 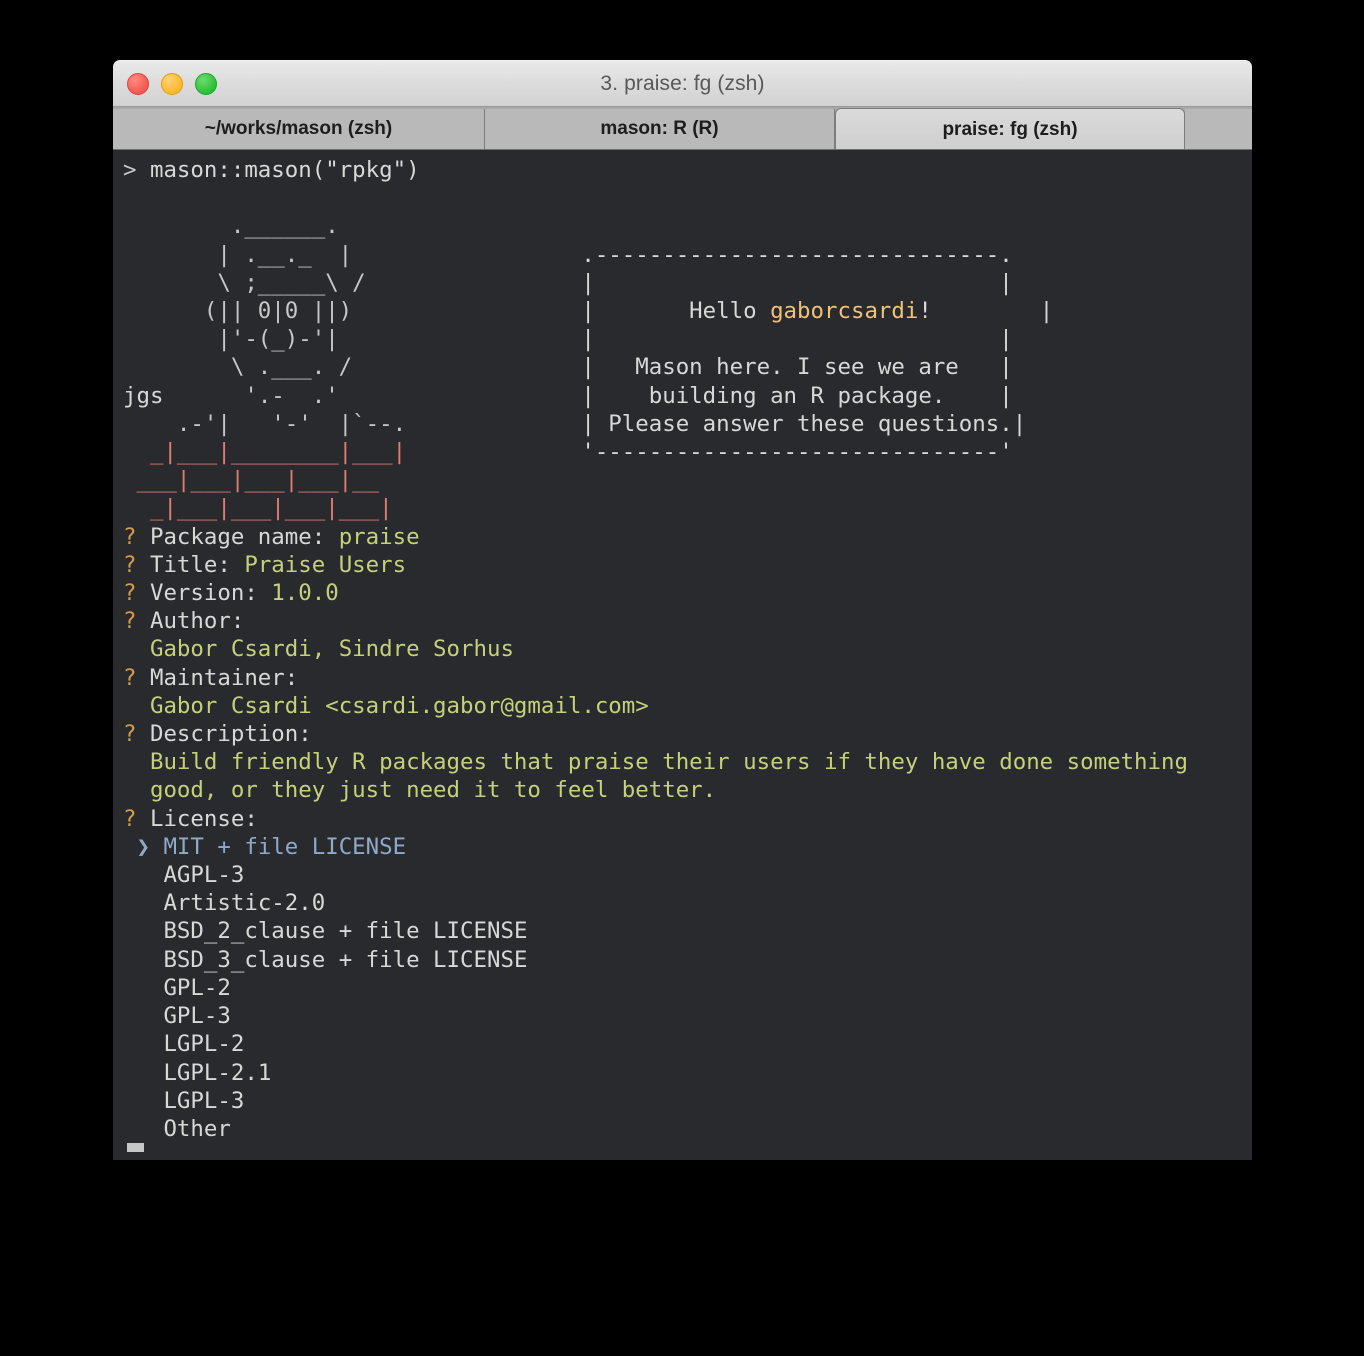 What do you see at coordinates (196, 1129) in the screenshot?
I see `license-option-other: Other` at bounding box center [196, 1129].